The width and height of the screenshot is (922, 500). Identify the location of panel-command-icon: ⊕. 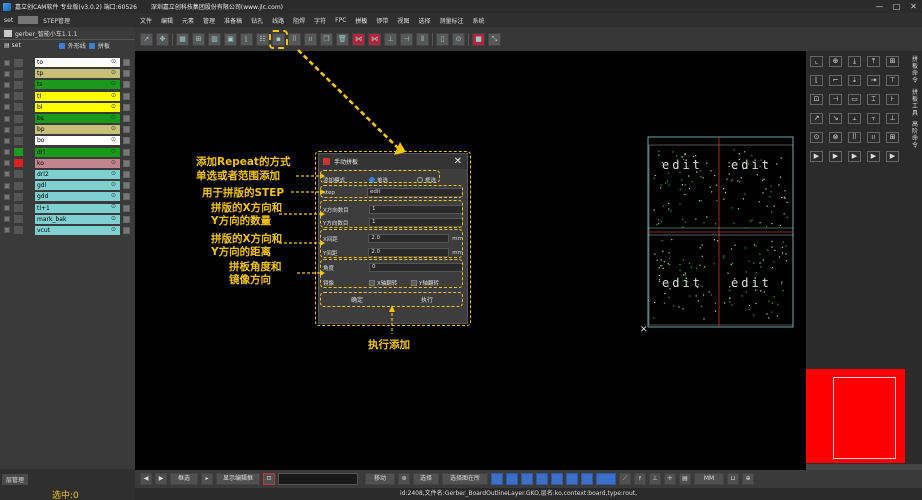
(835, 61).